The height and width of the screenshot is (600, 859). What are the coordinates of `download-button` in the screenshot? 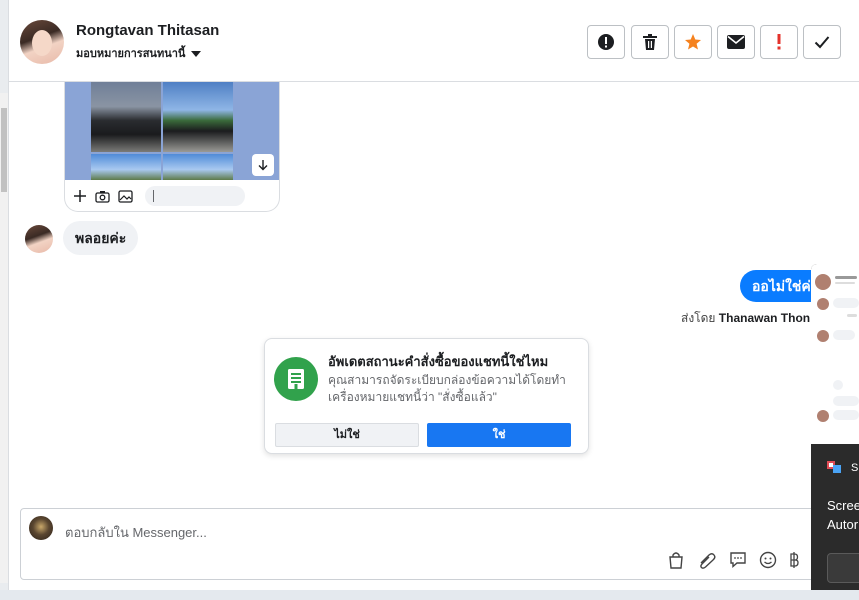 It's located at (263, 165).